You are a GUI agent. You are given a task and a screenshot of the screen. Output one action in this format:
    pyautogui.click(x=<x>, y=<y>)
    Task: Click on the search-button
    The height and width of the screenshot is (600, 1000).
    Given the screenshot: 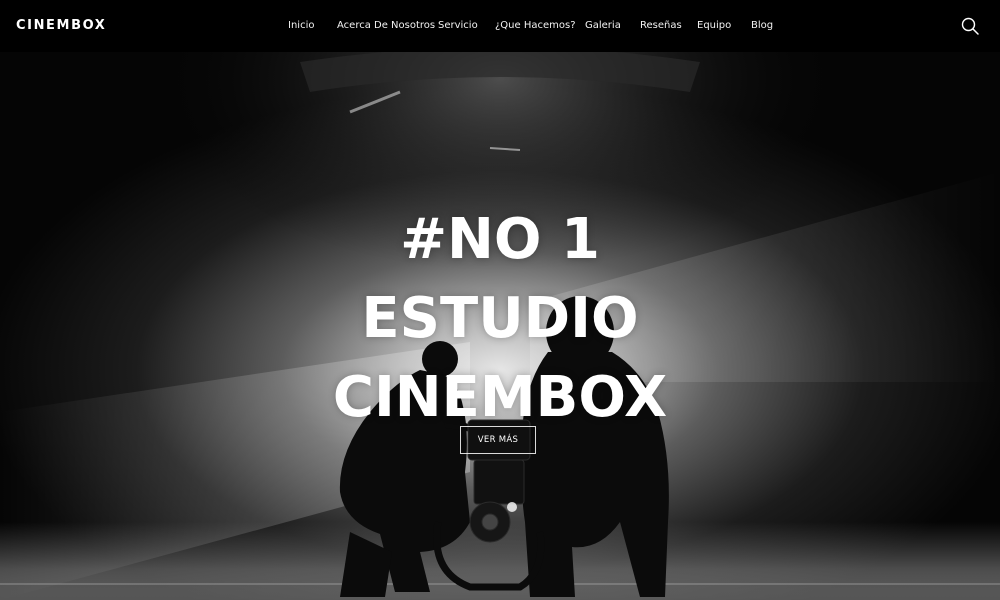 What is the action you would take?
    pyautogui.click(x=970, y=26)
    